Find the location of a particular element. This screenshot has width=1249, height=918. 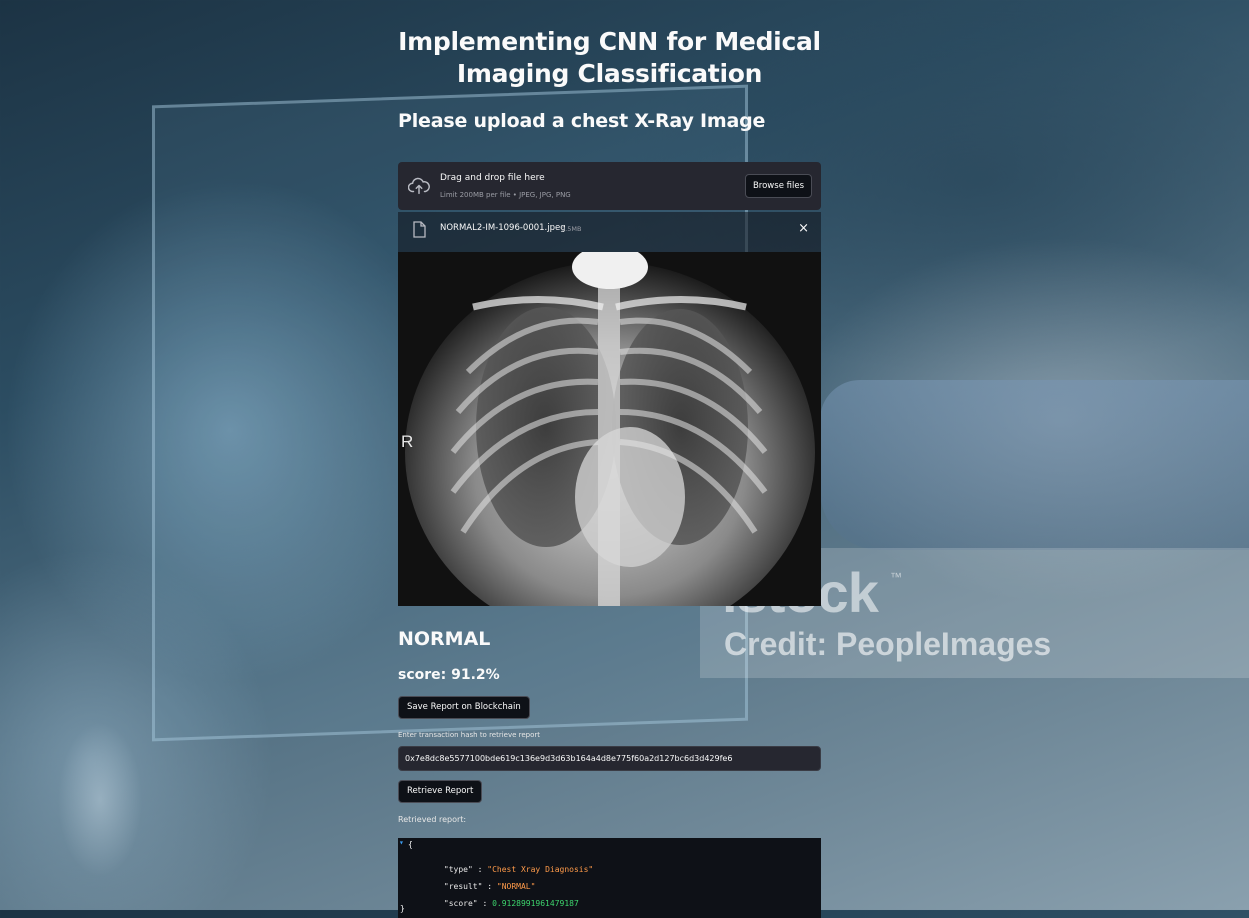

xray-illustration is located at coordinates (609, 429).